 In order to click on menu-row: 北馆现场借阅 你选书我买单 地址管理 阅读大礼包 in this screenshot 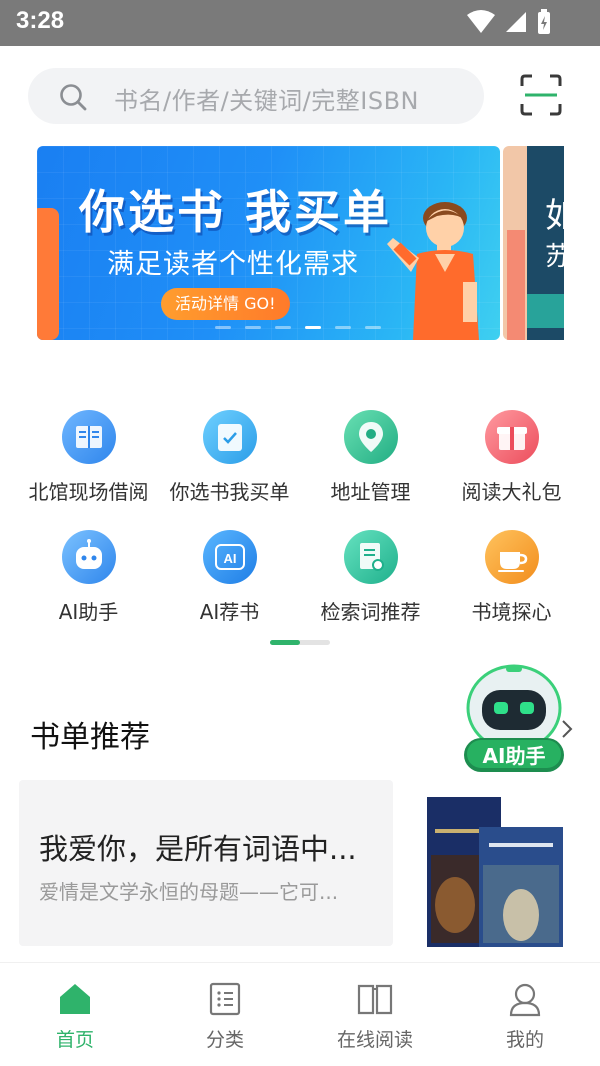, I will do `click(300, 470)`.